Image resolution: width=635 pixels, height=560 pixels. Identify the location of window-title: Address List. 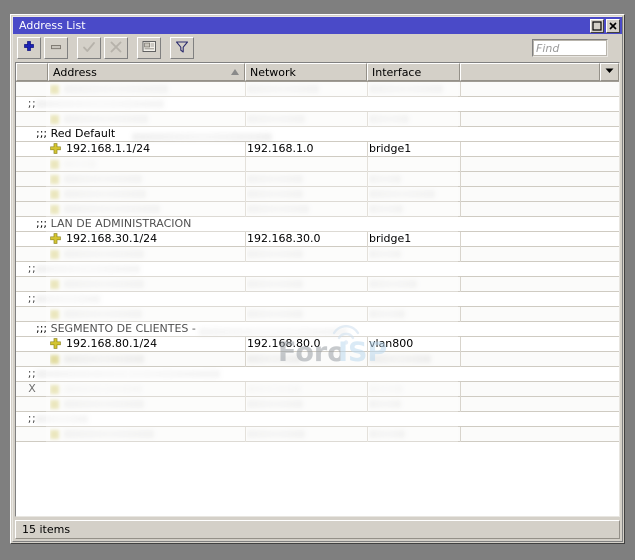
(52, 25).